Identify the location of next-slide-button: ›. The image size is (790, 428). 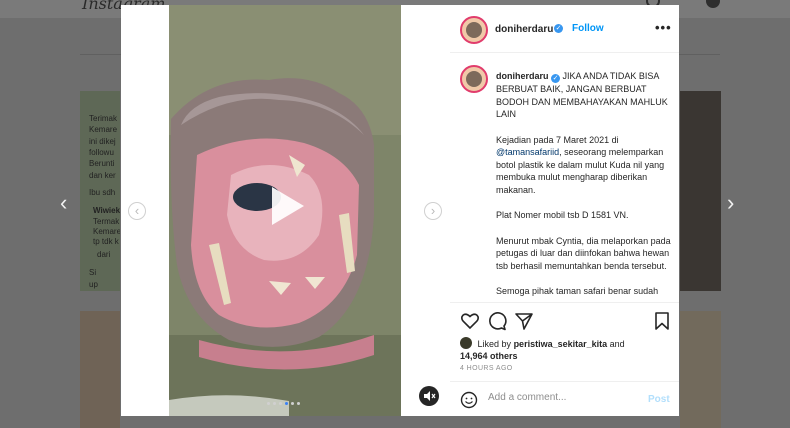
(433, 211).